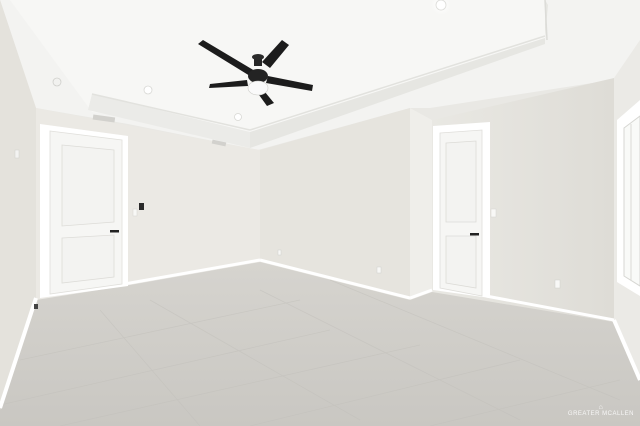 The image size is (640, 426). I want to click on window-glass, so click(631, 201).